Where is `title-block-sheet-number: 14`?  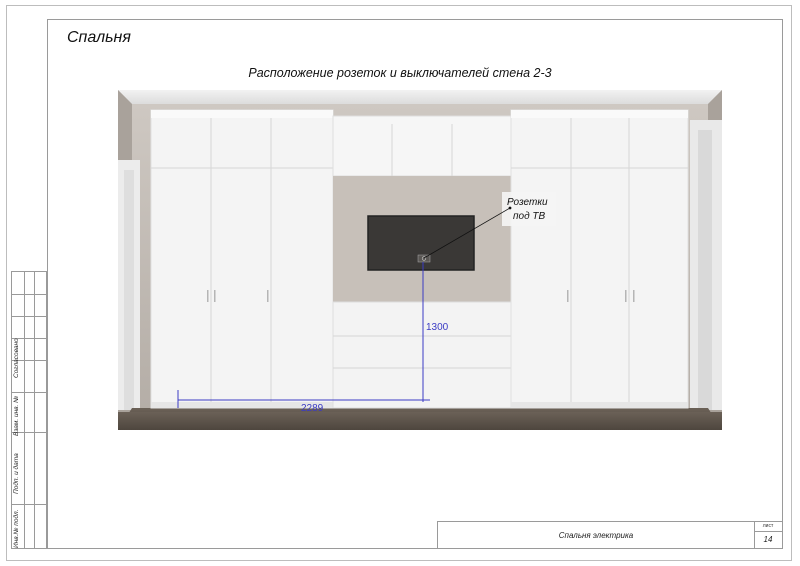 title-block-sheet-number: 14 is located at coordinates (768, 539).